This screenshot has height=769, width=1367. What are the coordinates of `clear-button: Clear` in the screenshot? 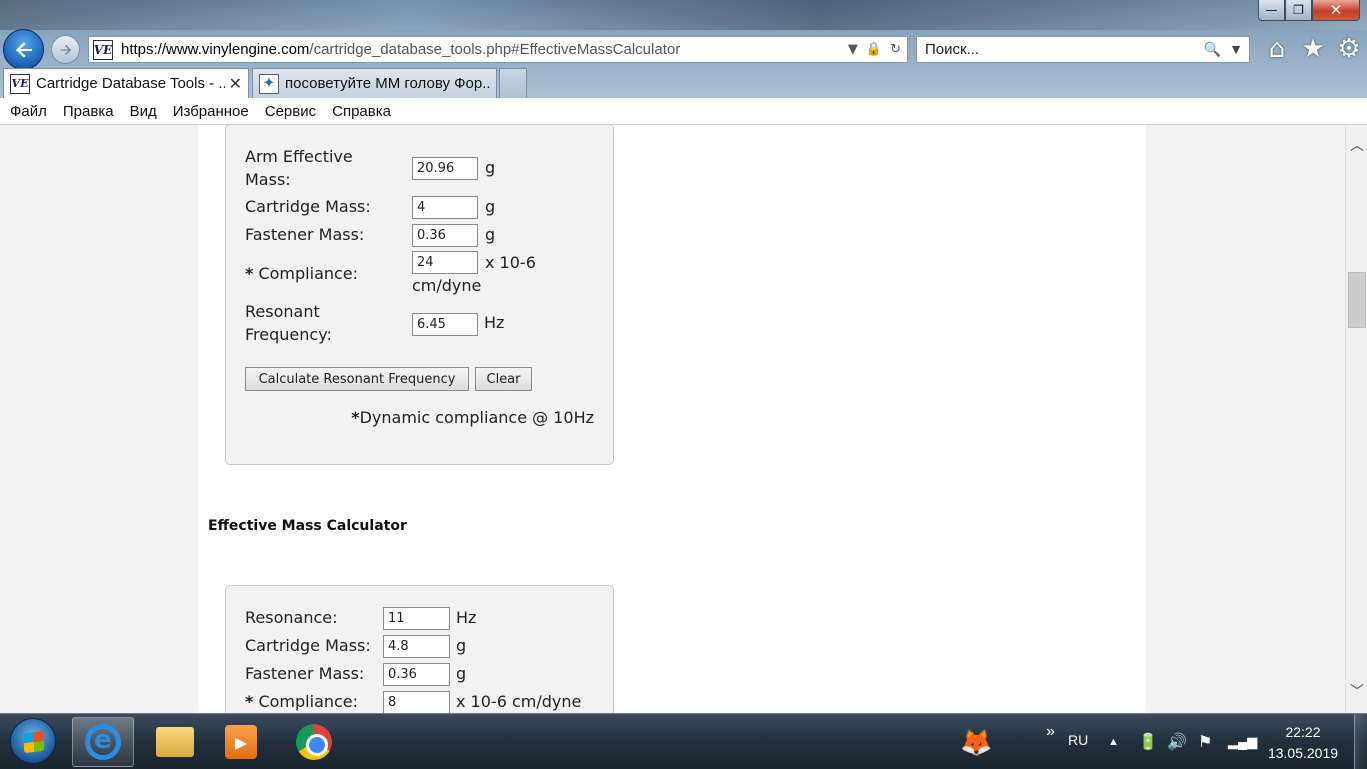 It's located at (503, 379).